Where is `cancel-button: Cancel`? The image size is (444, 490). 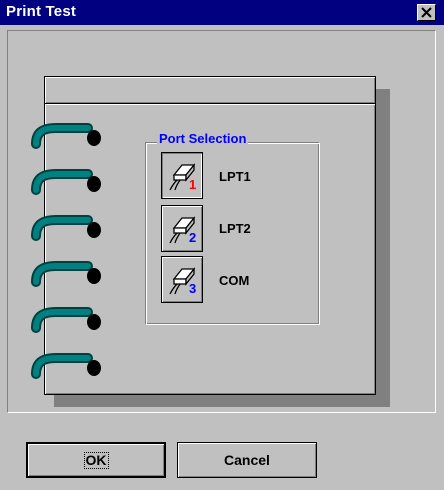
cancel-button: Cancel is located at coordinates (247, 460).